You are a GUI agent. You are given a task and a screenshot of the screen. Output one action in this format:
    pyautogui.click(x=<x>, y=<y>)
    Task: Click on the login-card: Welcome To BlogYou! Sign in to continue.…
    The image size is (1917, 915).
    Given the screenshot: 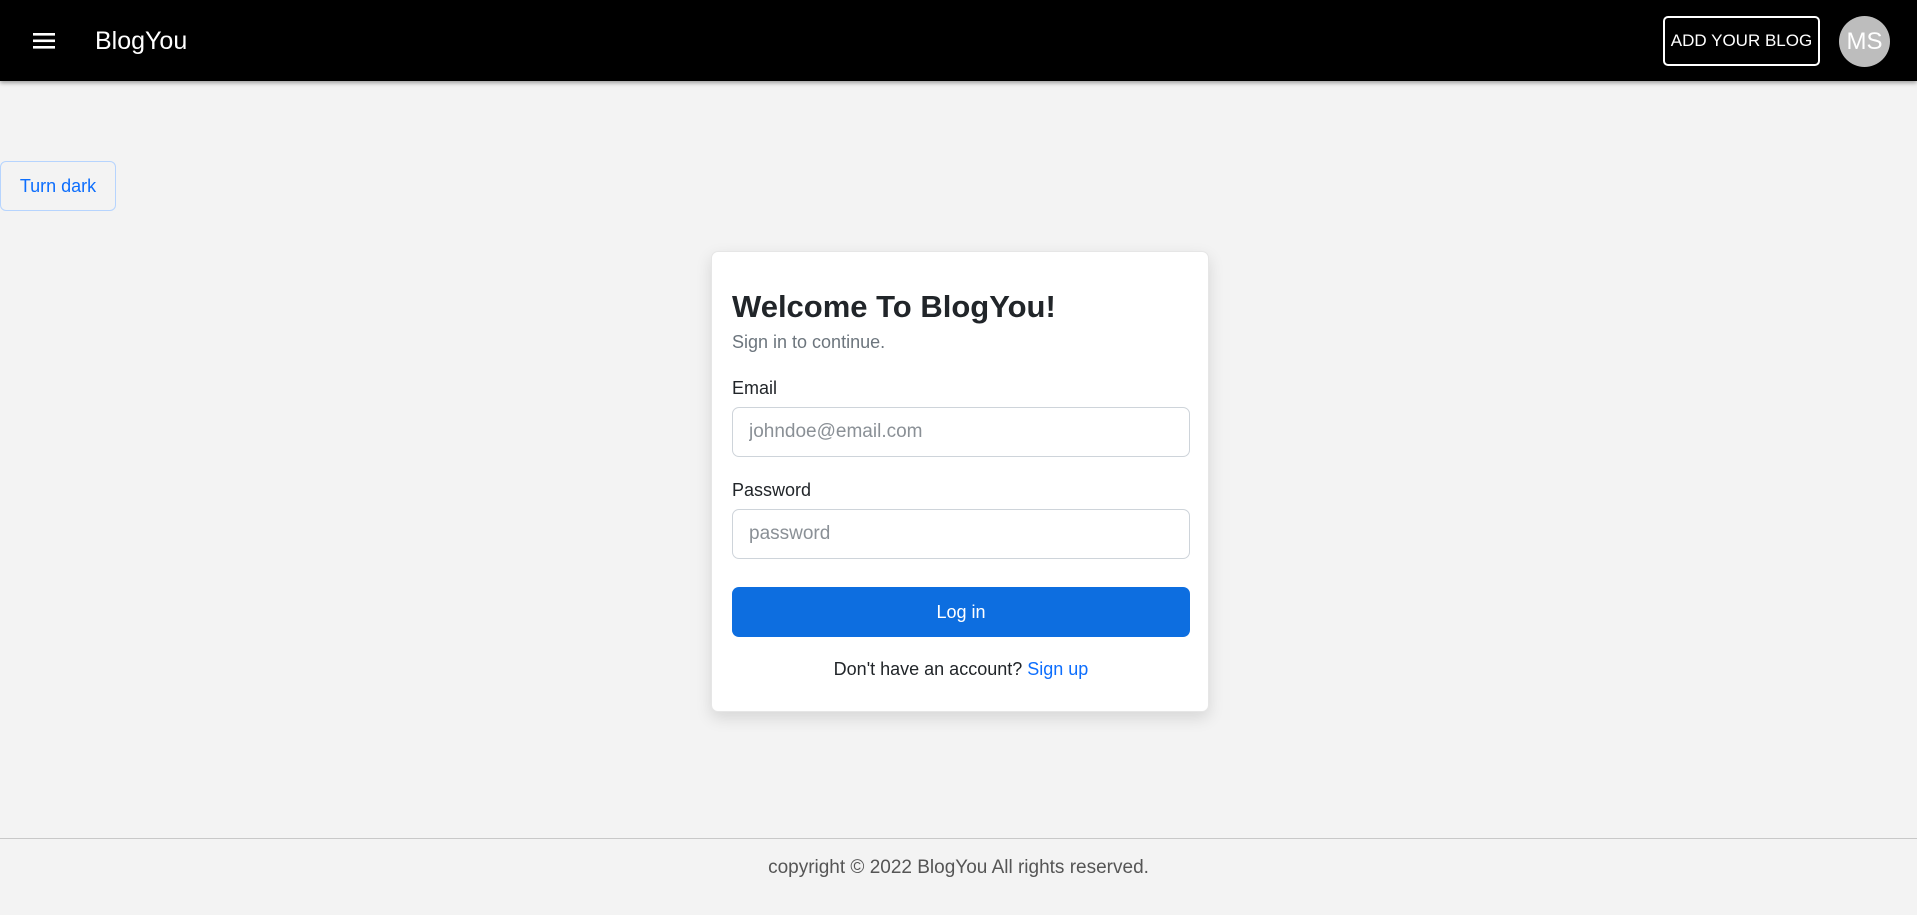 What is the action you would take?
    pyautogui.click(x=960, y=481)
    